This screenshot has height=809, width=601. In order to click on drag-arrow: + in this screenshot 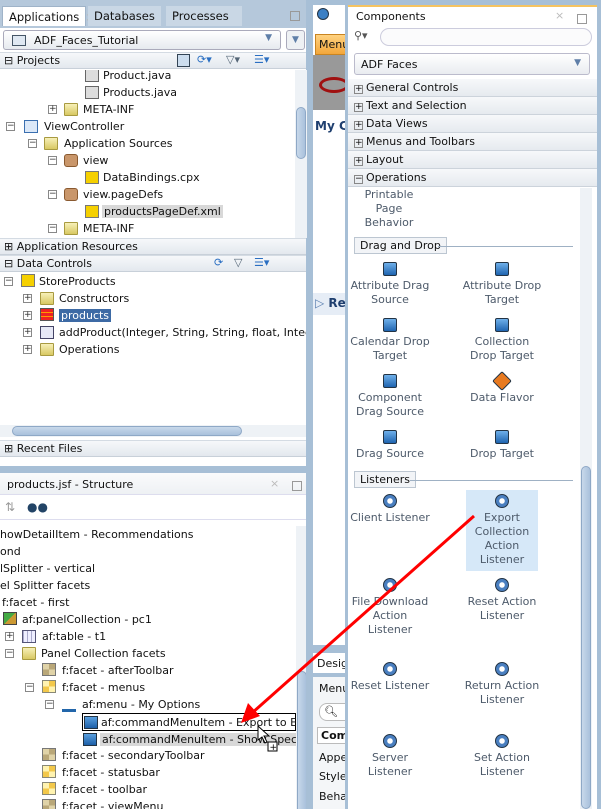, I will do `click(358, 633)`.